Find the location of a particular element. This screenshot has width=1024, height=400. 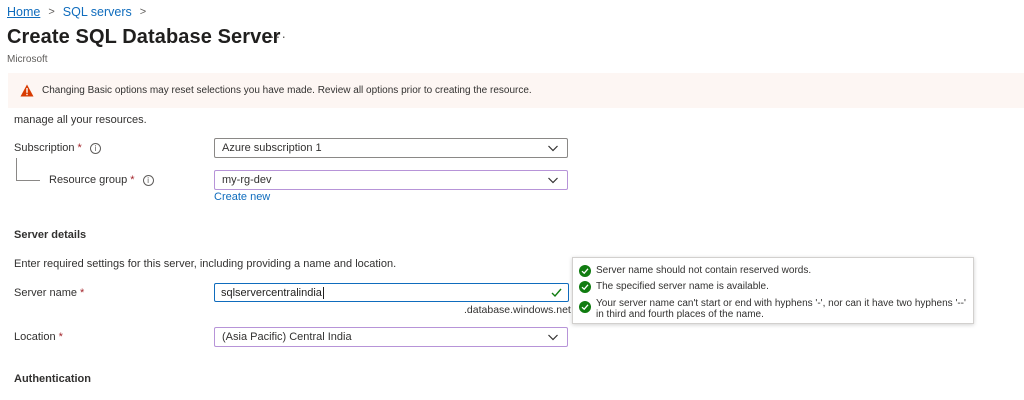

resource-group-value: my-rg-dev is located at coordinates (247, 180).